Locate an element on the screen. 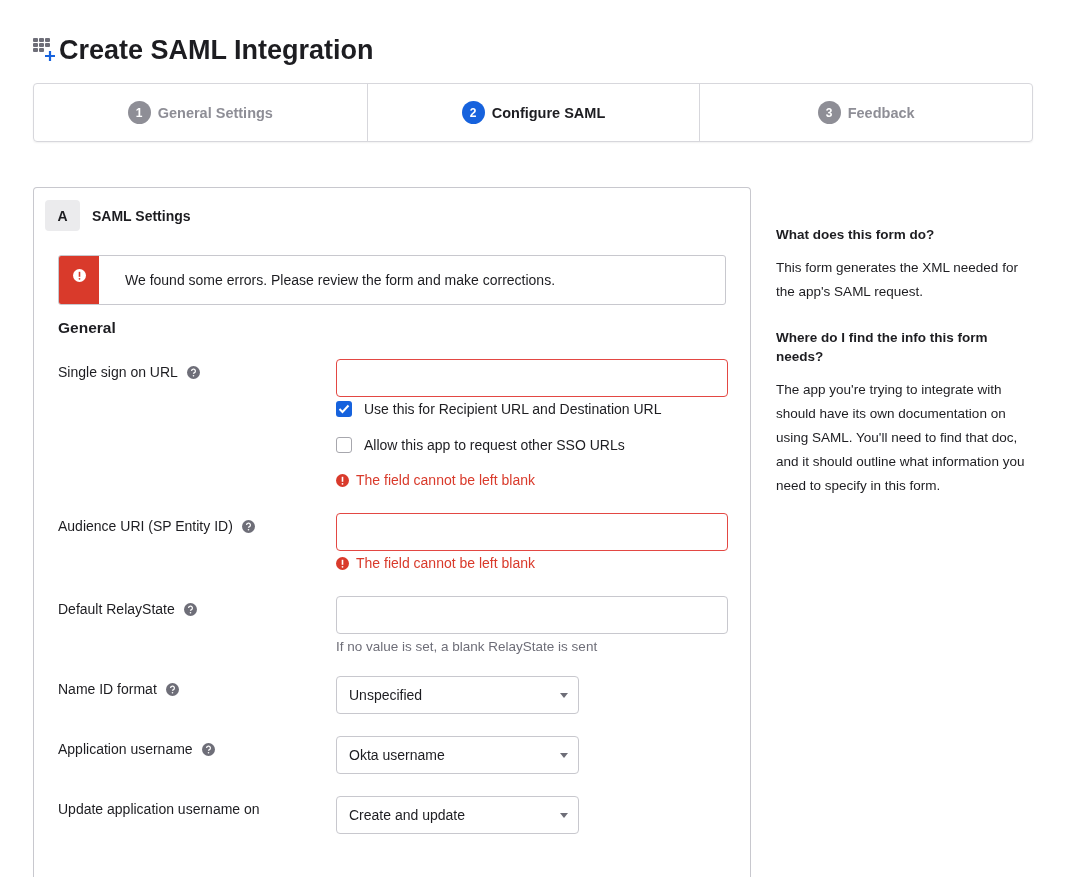 The image size is (1066, 883). page-title: Create SAML Integration is located at coordinates (216, 50).